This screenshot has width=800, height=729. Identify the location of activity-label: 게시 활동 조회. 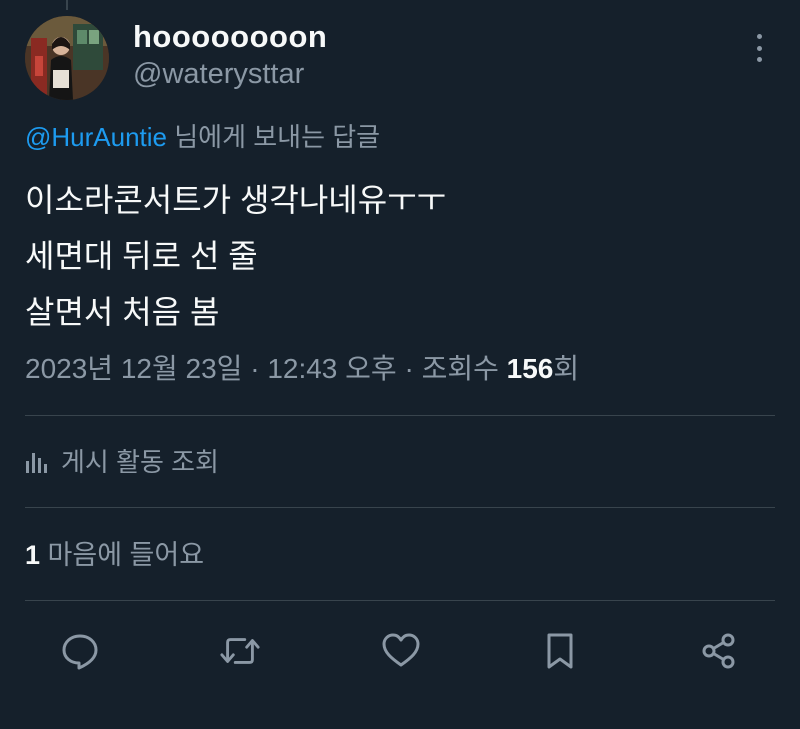
(140, 462).